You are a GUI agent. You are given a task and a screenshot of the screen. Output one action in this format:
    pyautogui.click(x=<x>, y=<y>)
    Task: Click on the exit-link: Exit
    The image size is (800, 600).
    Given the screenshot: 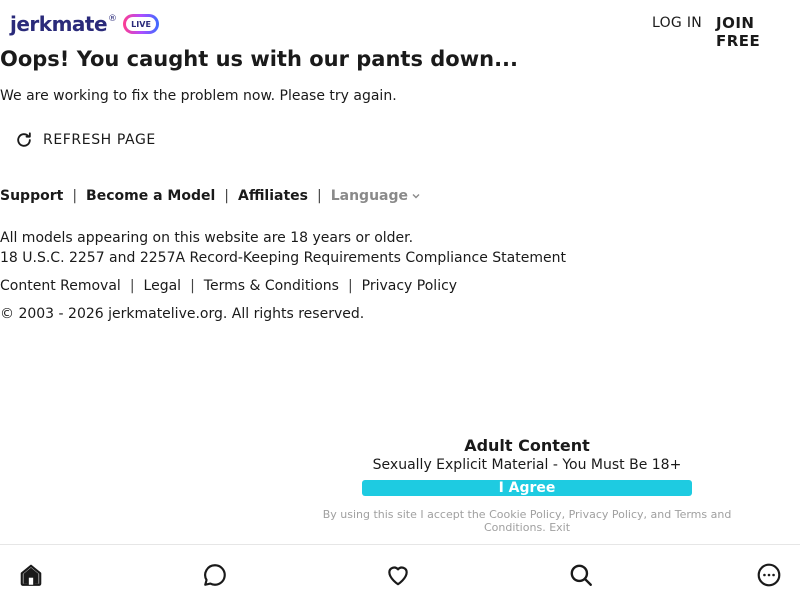 What is the action you would take?
    pyautogui.click(x=559, y=527)
    